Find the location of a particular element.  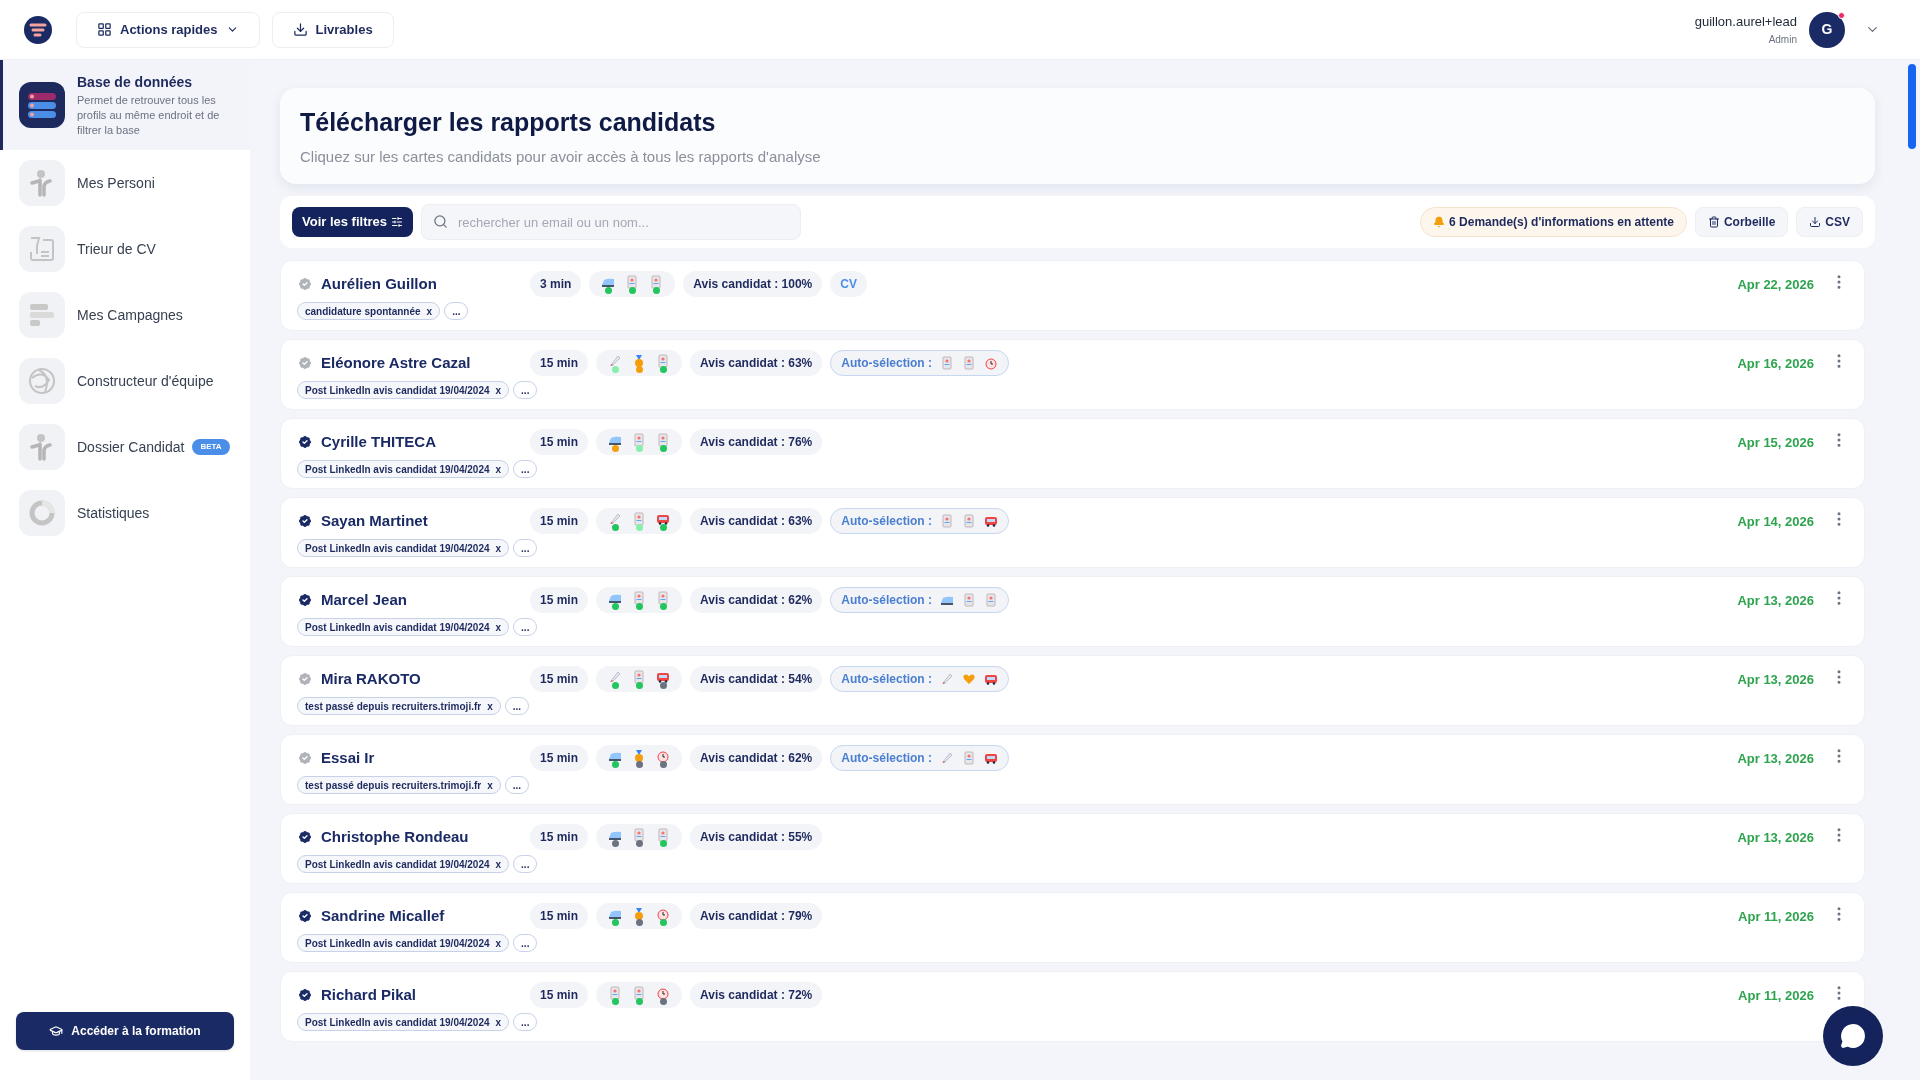

logo-icon is located at coordinates (38, 29).